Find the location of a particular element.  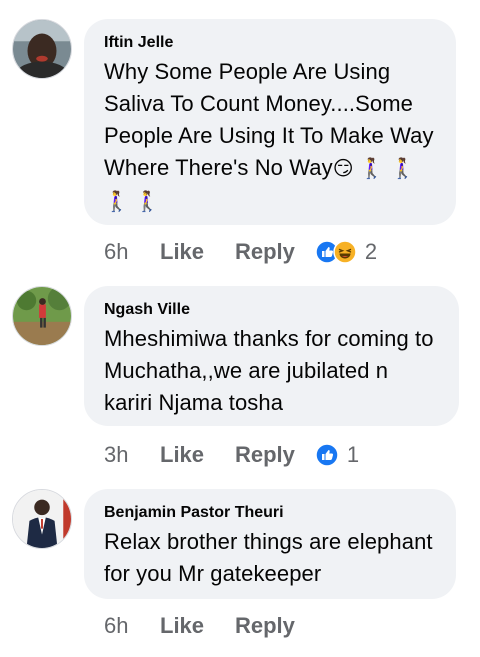

reaction-summary: 1 is located at coordinates (337, 455).